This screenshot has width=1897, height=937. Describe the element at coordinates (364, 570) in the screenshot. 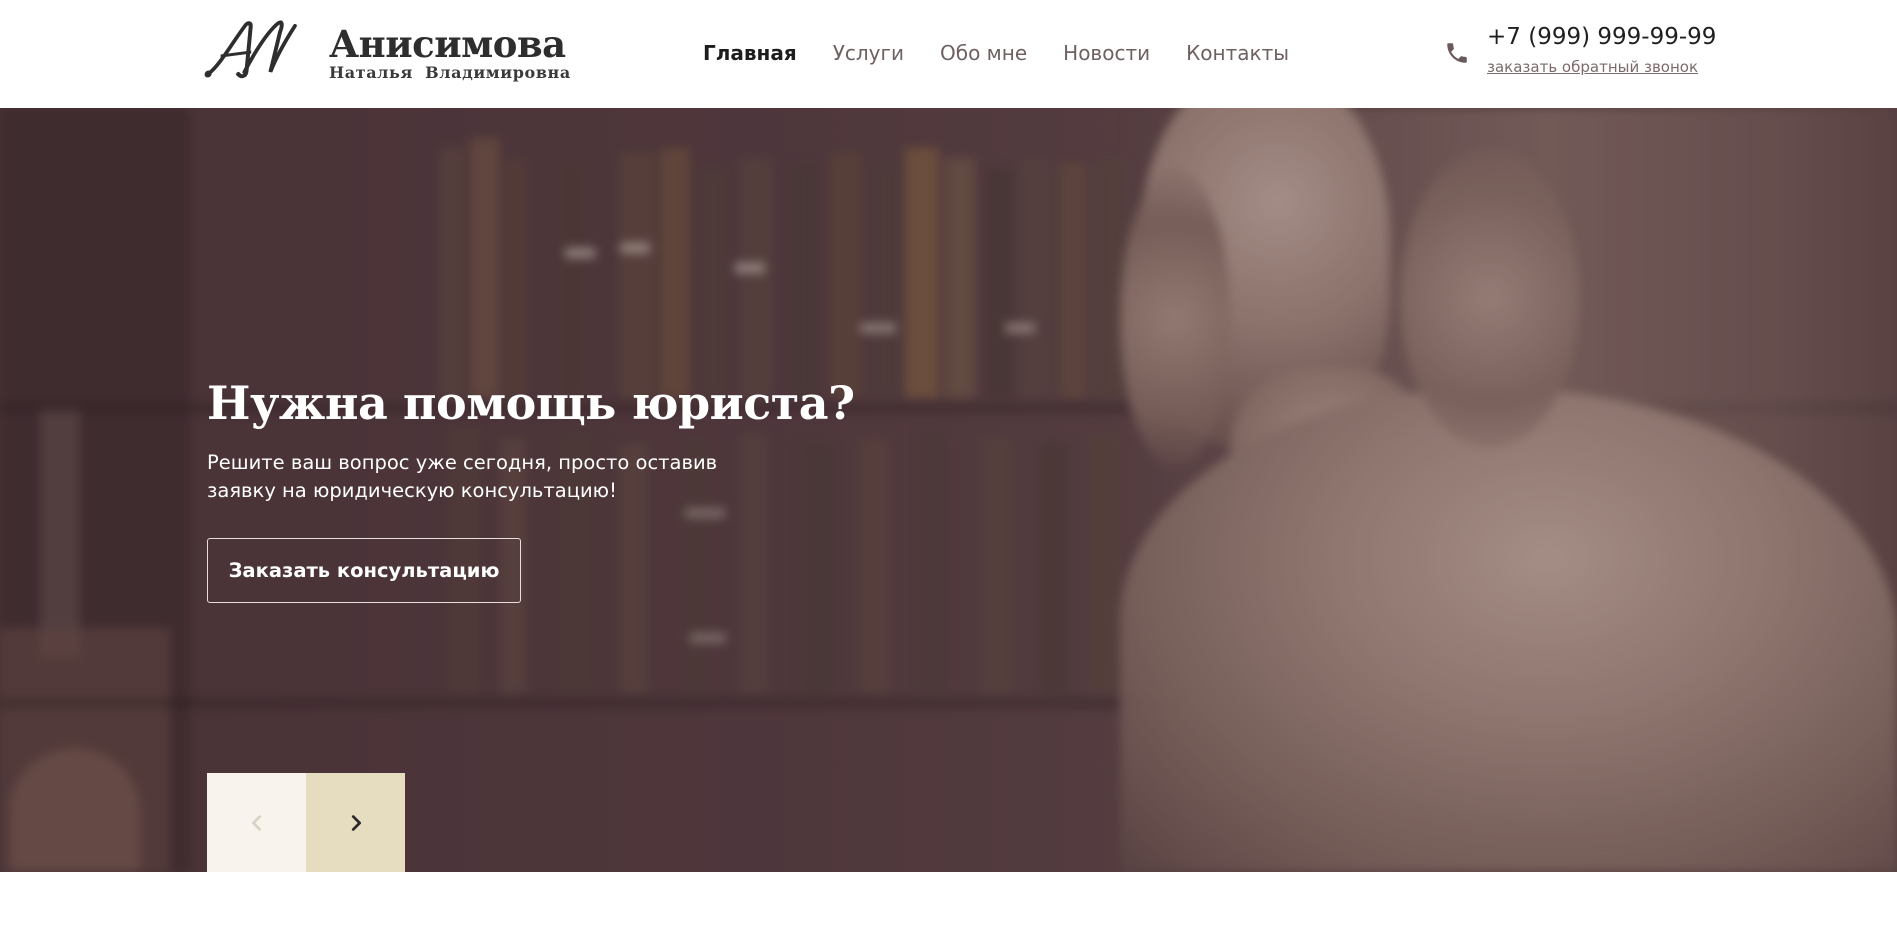

I see `order-consultation-button: Заказать консультацию` at that location.